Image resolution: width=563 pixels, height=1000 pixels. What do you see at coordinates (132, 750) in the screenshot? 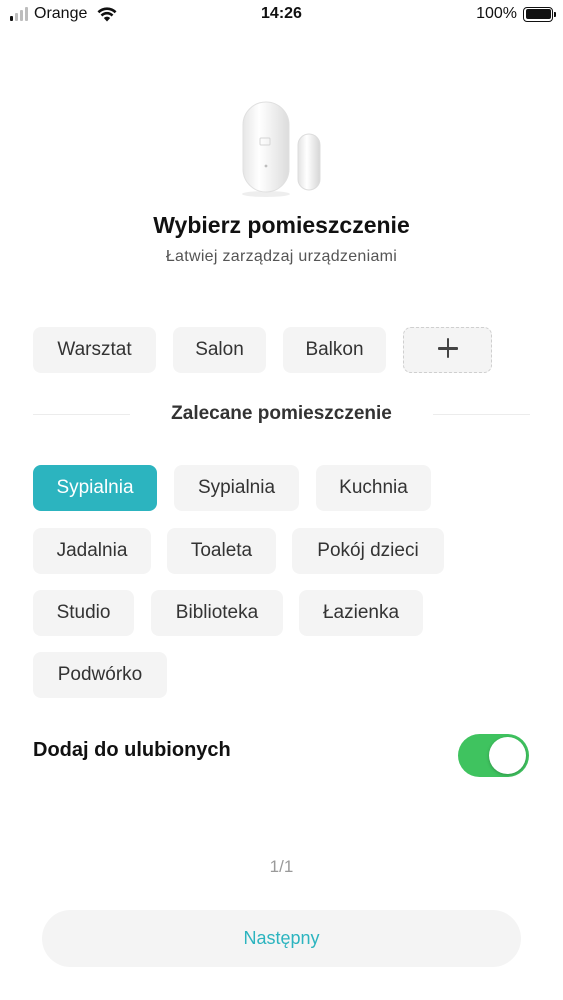
I see `favorites-label: Dodaj do ulubionych` at bounding box center [132, 750].